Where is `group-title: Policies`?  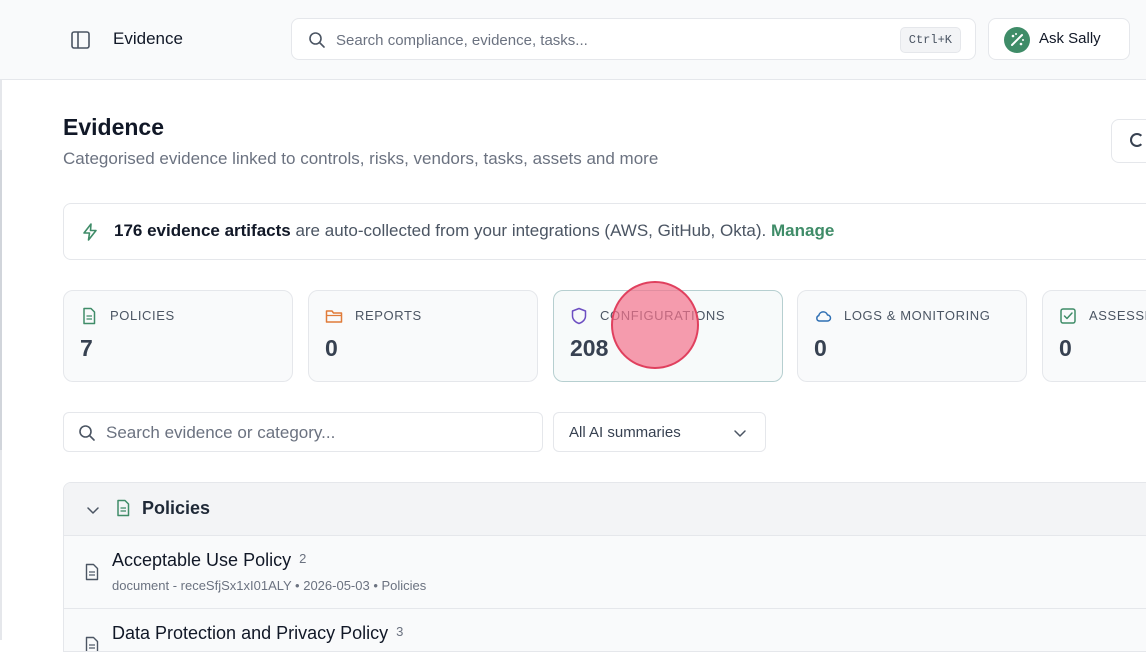 group-title: Policies is located at coordinates (176, 508).